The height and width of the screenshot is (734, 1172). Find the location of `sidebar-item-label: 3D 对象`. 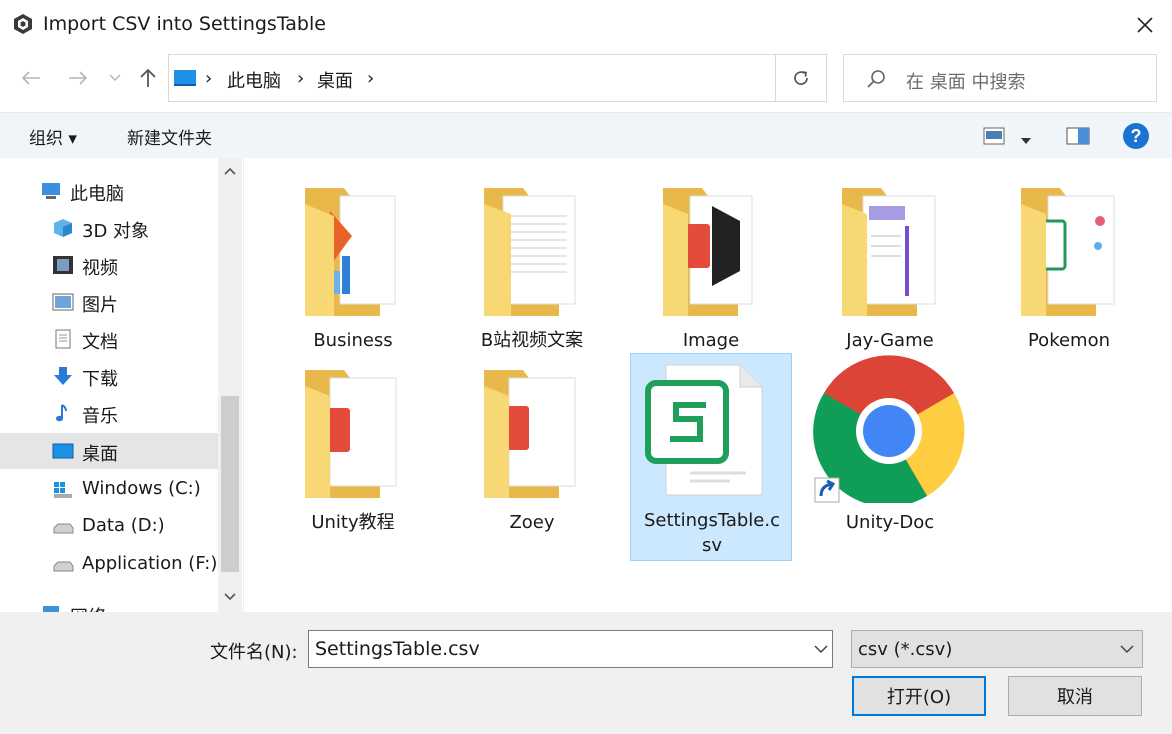

sidebar-item-label: 3D 对象 is located at coordinates (116, 231).